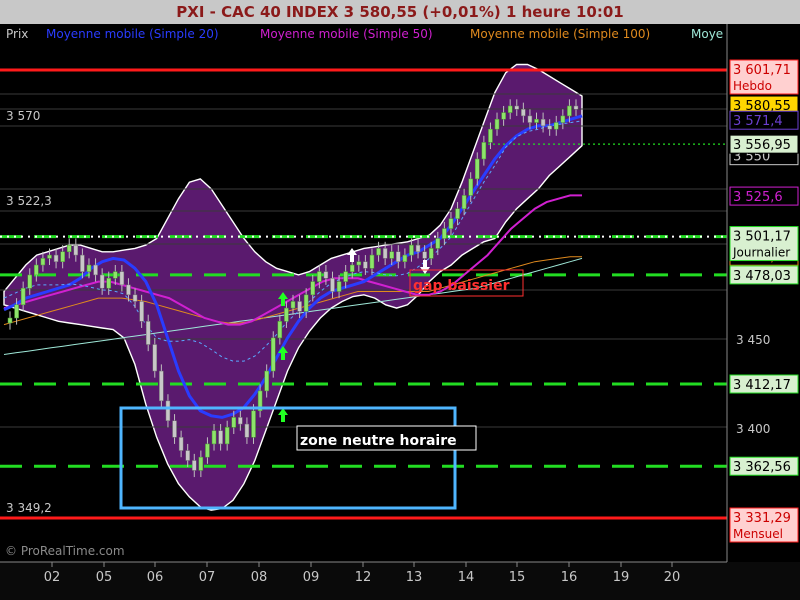  I want to click on price-label: 3 362,56, so click(762, 467).